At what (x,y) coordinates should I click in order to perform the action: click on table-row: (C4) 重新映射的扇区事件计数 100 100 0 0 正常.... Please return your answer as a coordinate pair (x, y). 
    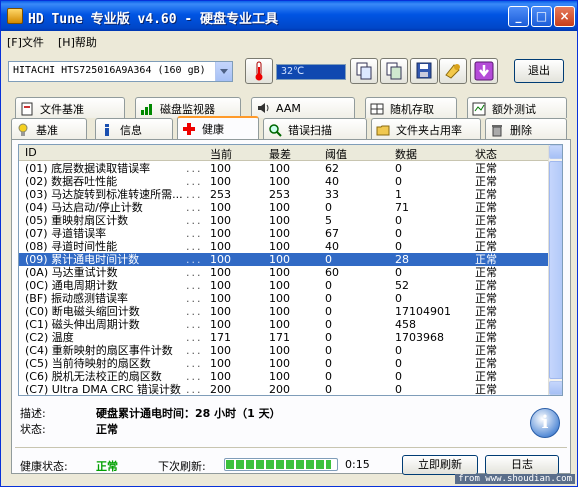
    Looking at the image, I should click on (284, 350).